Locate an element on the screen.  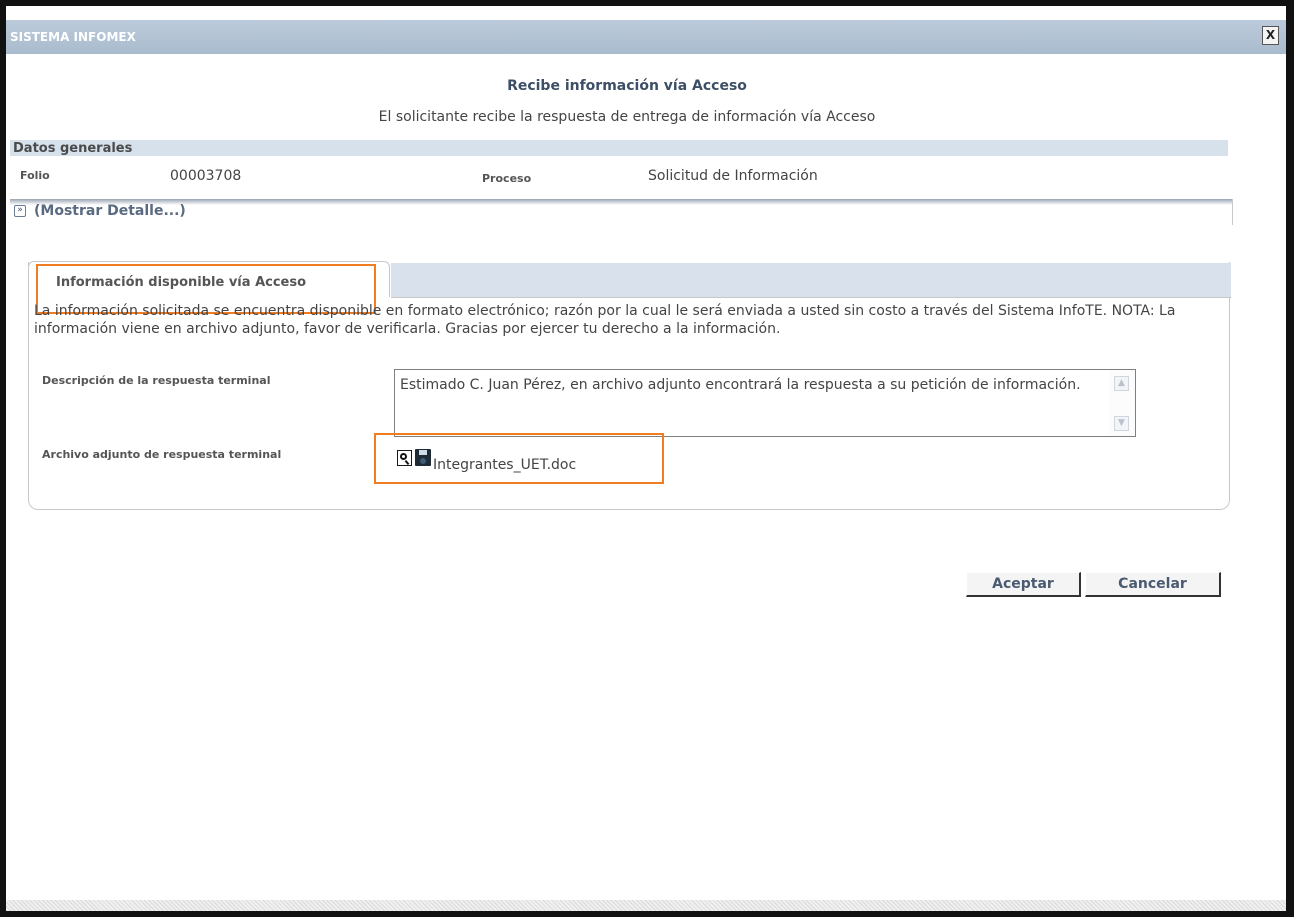
magnifier-view-icon is located at coordinates (404, 458).